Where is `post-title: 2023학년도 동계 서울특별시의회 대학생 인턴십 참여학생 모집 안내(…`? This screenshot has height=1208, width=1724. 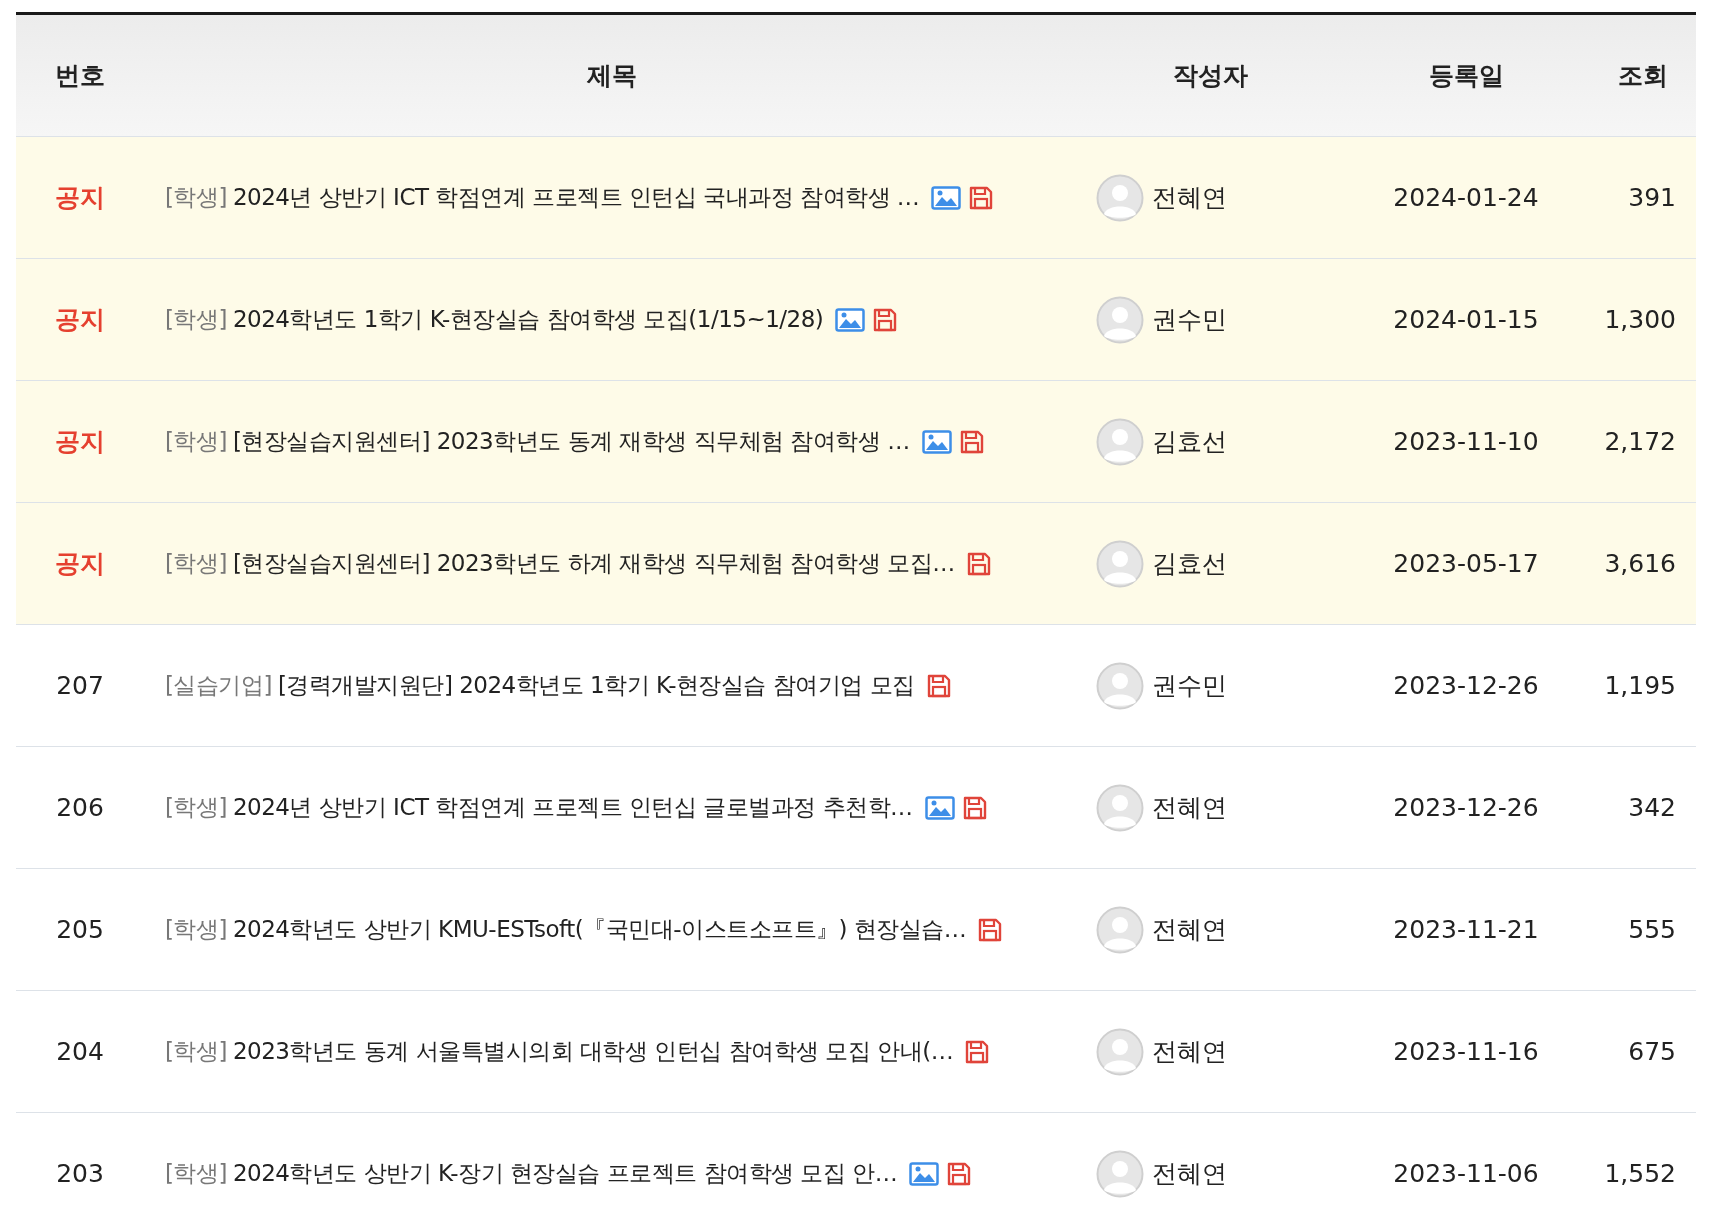
post-title: 2023학년도 동계 서울특별시의회 대학생 인턴십 참여학생 모집 안내(… is located at coordinates (593, 1051).